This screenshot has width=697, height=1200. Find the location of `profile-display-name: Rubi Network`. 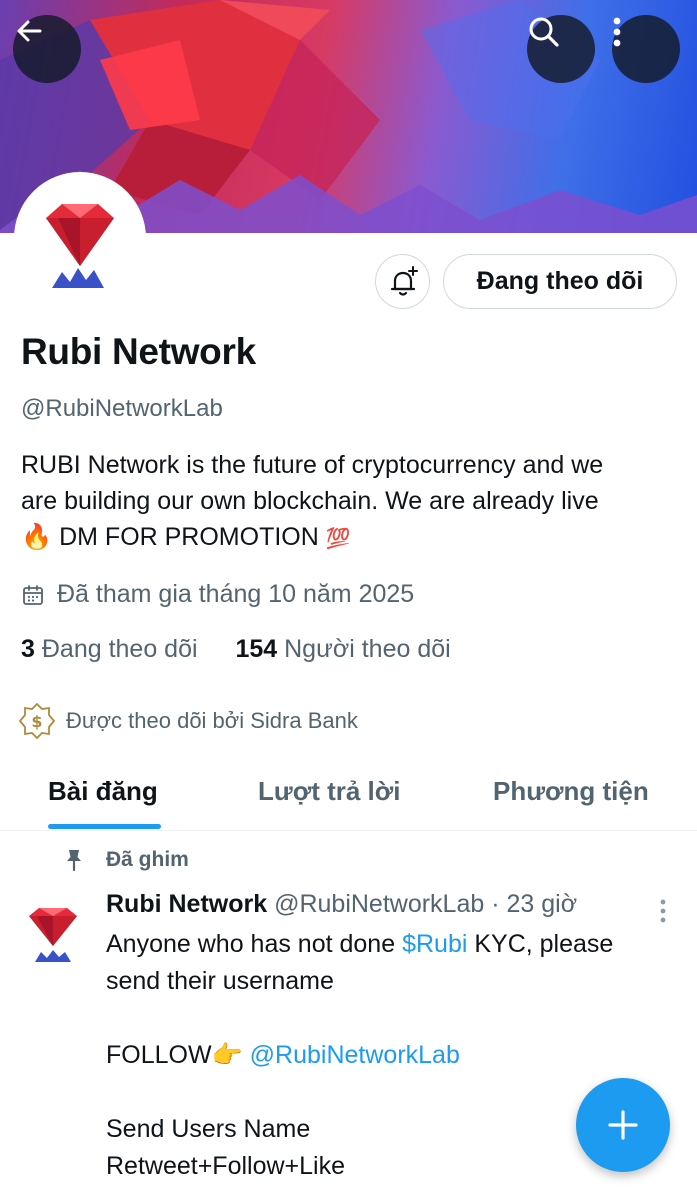

profile-display-name: Rubi Network is located at coordinates (138, 351).